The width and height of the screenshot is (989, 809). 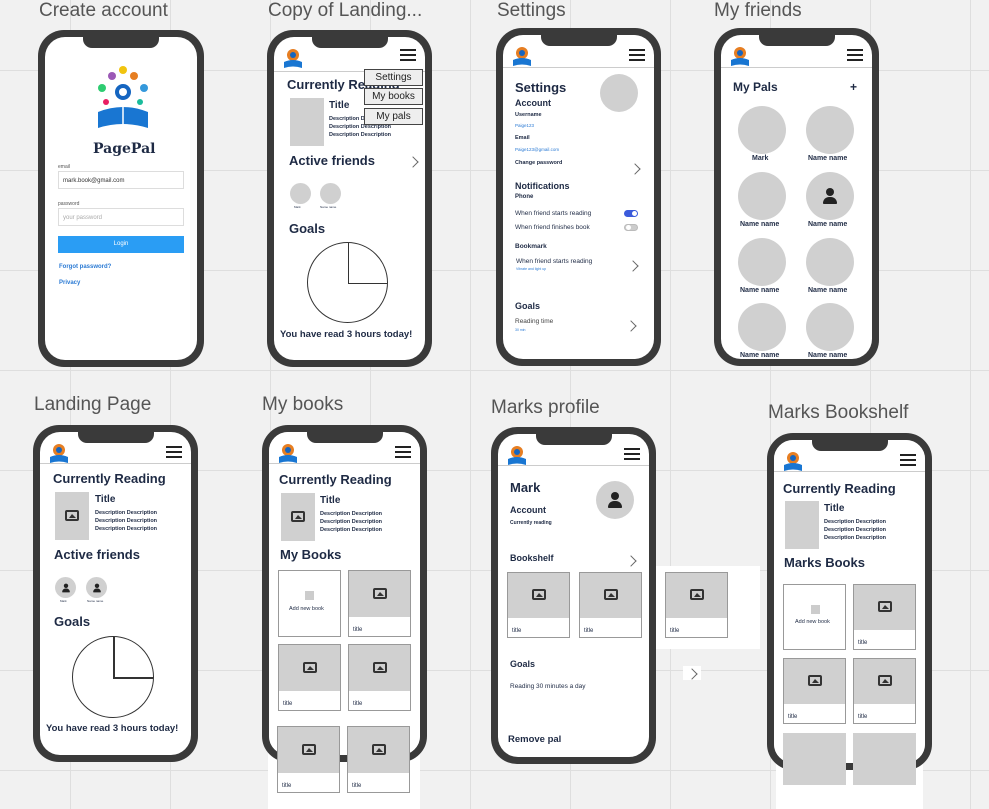 I want to click on menu-item-settings: Settings, so click(x=393, y=77).